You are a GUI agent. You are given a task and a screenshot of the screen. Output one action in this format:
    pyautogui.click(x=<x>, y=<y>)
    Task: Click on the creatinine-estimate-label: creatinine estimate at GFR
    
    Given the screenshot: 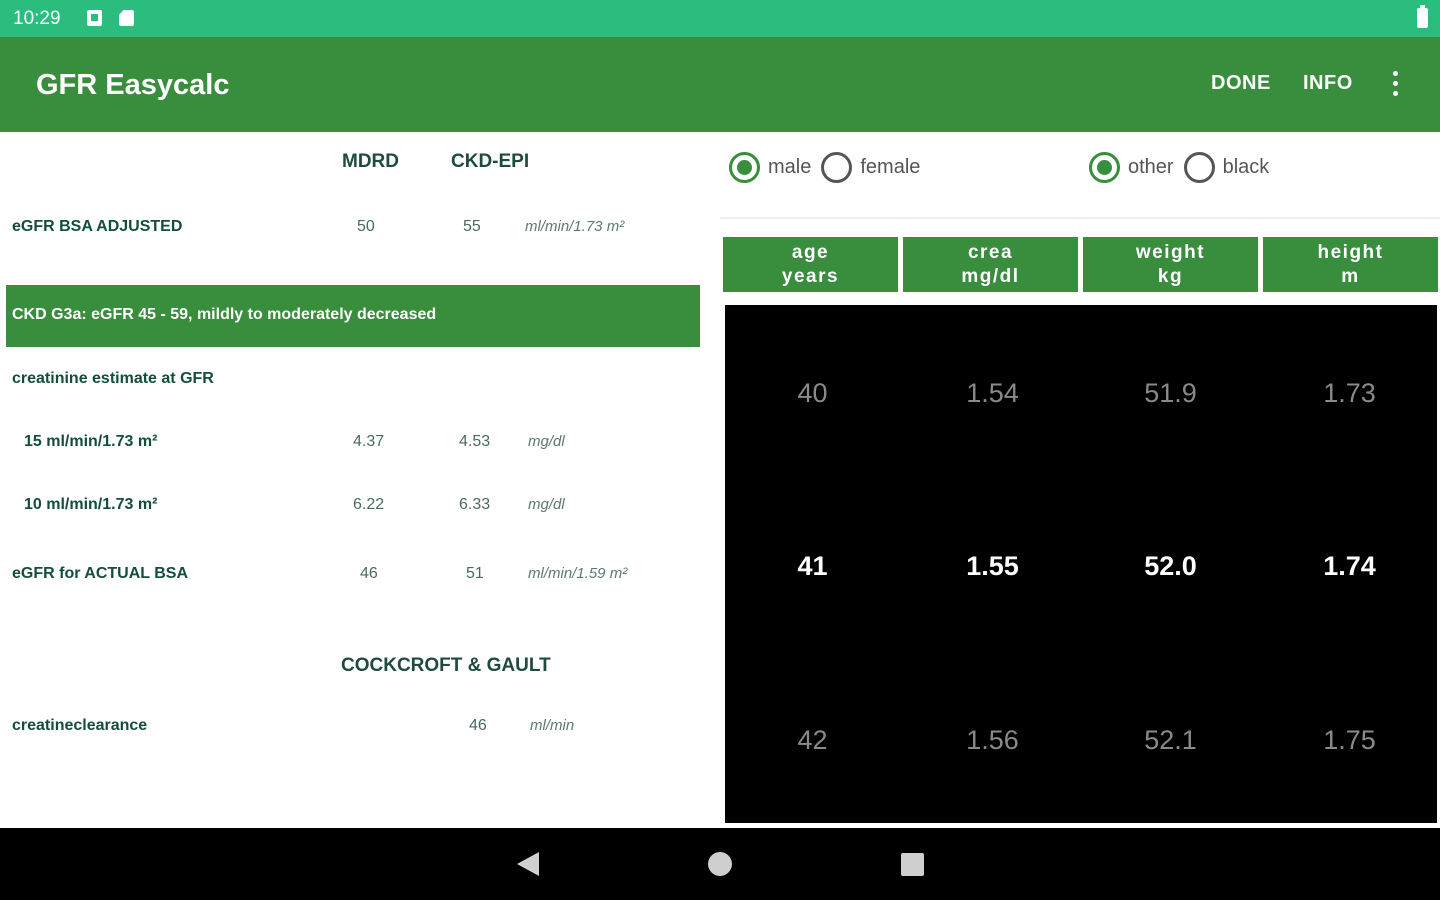 What is the action you would take?
    pyautogui.click(x=113, y=378)
    